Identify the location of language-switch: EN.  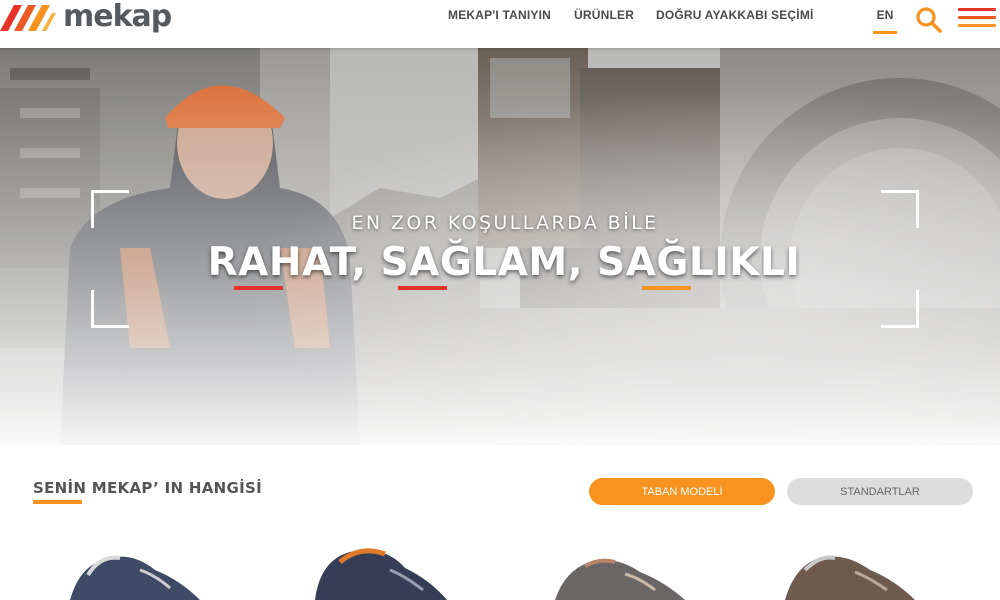
(885, 15).